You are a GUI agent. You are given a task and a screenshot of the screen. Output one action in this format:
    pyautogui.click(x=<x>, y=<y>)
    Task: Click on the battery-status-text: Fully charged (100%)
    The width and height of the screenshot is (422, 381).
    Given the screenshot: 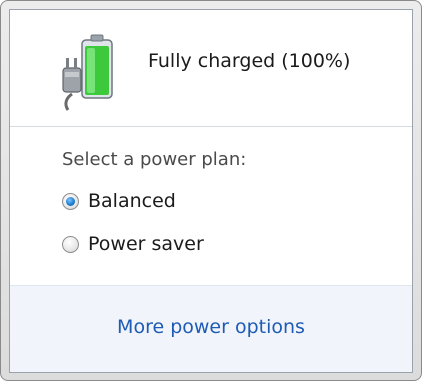 What is the action you would take?
    pyautogui.click(x=249, y=61)
    